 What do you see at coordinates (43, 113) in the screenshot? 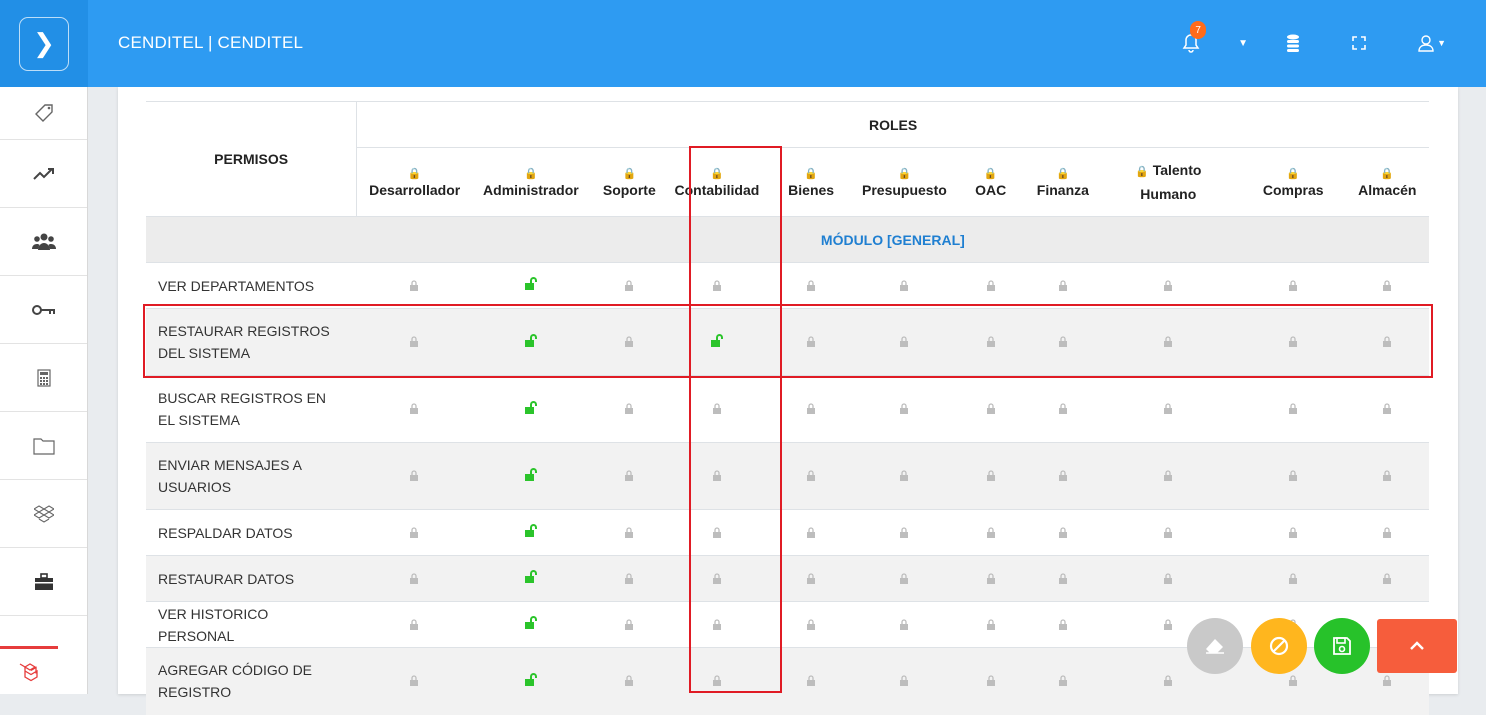
I see `tag-icon` at bounding box center [43, 113].